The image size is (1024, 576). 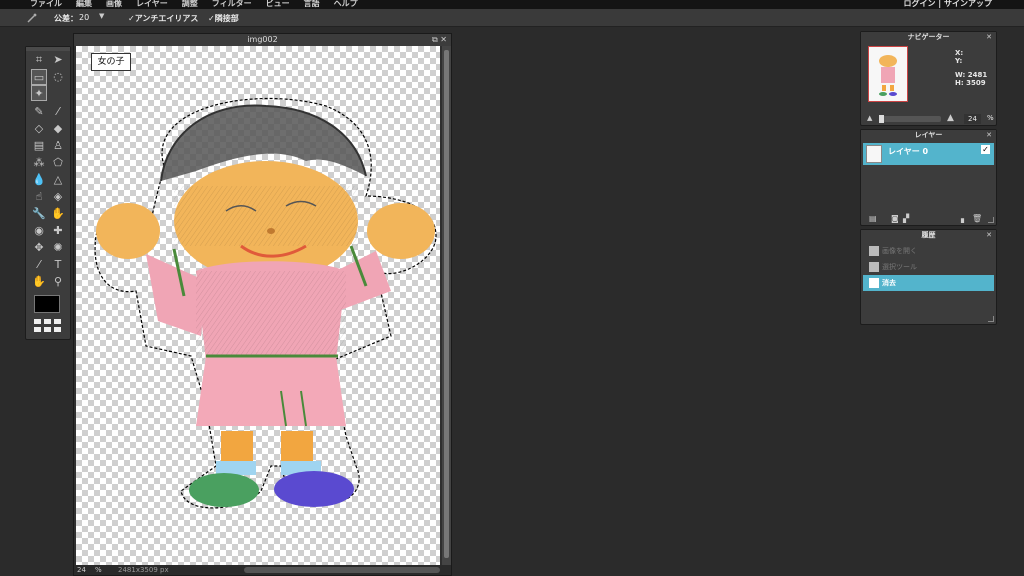 I want to click on gradient-icon: ▤, so click(x=39, y=146).